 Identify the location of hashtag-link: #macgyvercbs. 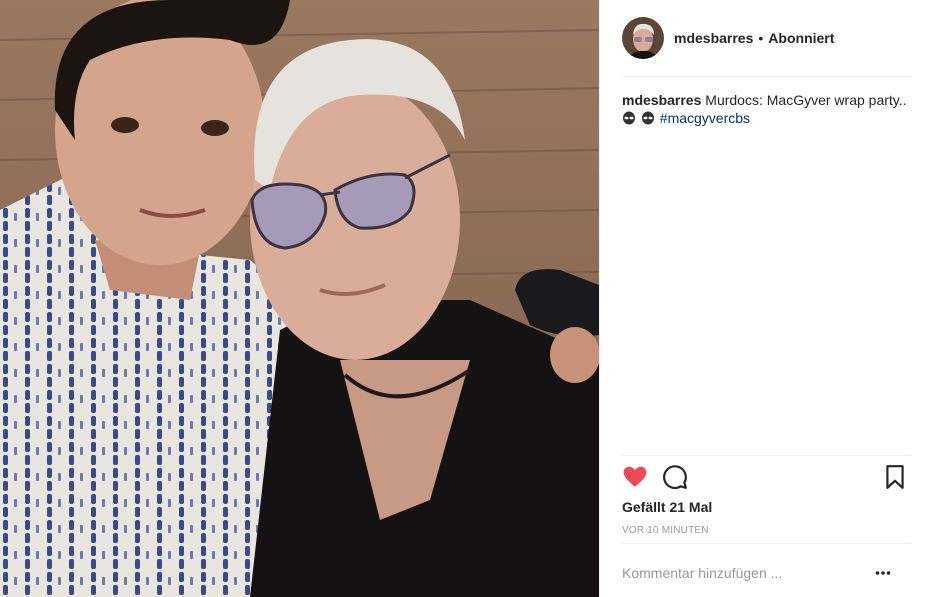
(705, 118).